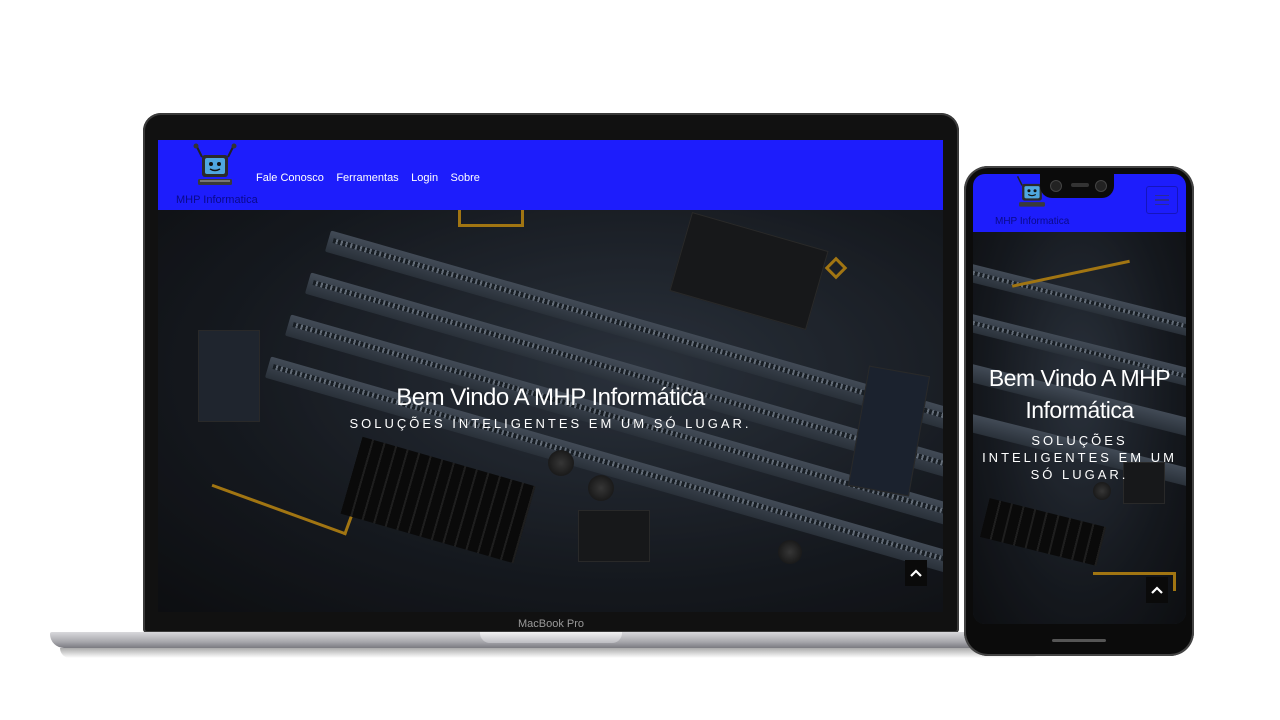 This screenshot has width=1280, height=720. I want to click on laptop-shadow, so click(550, 653).